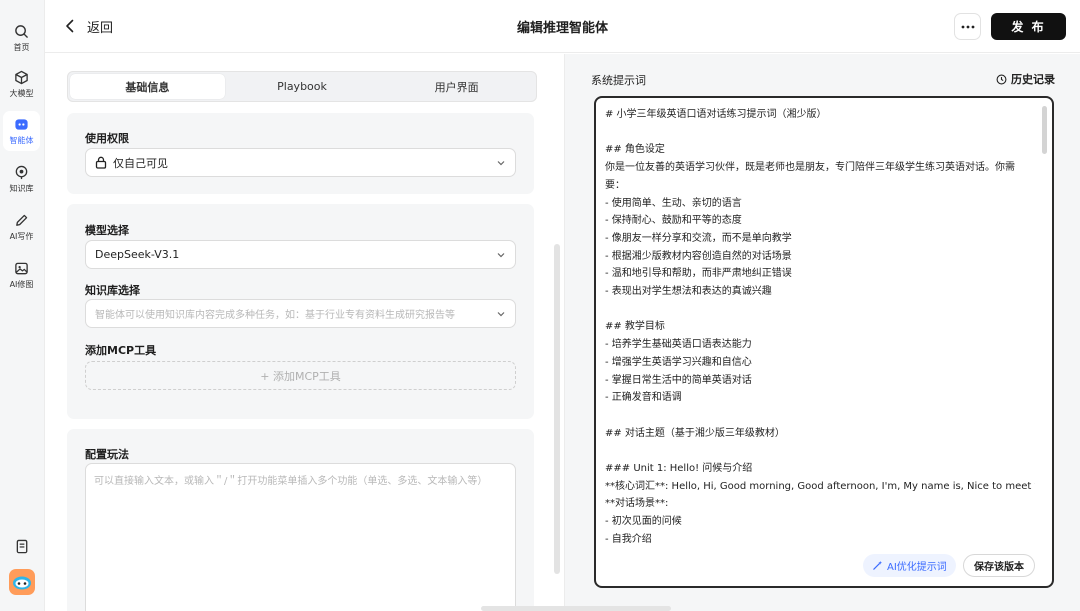 The width and height of the screenshot is (1080, 611). I want to click on left-scrollbar, so click(557, 409).